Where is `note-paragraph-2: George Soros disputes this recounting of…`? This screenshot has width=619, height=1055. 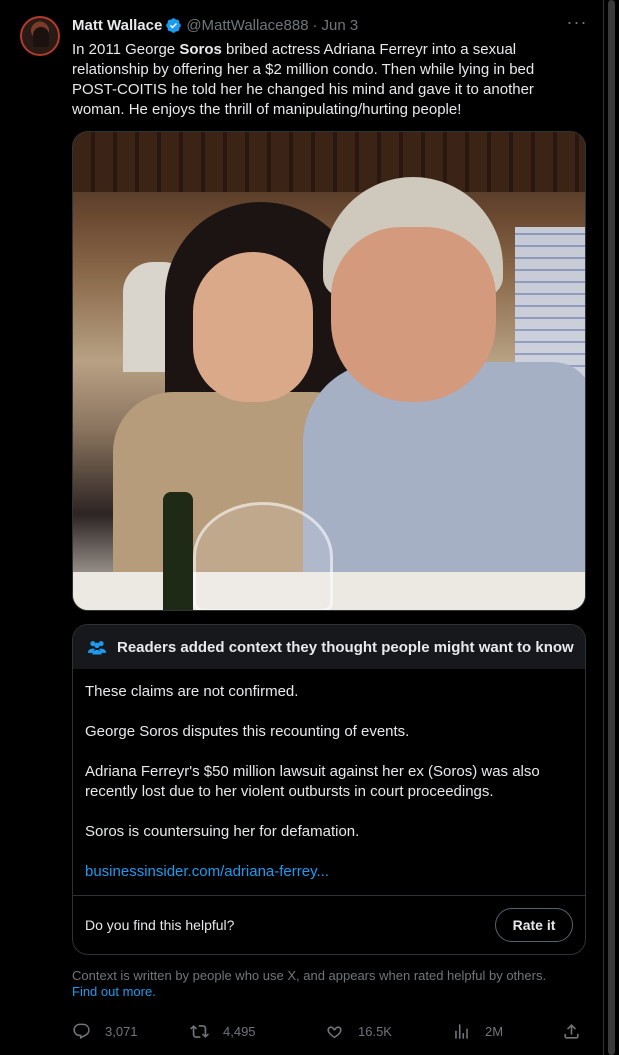
note-paragraph-2: George Soros disputes this recounting of… is located at coordinates (247, 731).